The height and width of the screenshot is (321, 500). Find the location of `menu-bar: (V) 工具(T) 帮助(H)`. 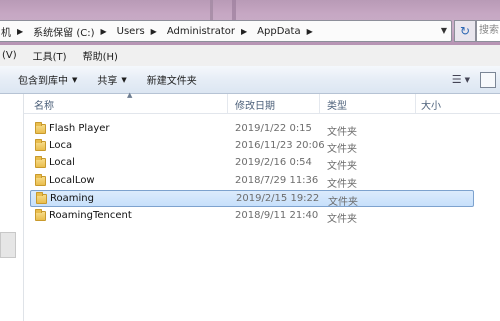

menu-bar: (V) 工具(T) 帮助(H) is located at coordinates (250, 56).